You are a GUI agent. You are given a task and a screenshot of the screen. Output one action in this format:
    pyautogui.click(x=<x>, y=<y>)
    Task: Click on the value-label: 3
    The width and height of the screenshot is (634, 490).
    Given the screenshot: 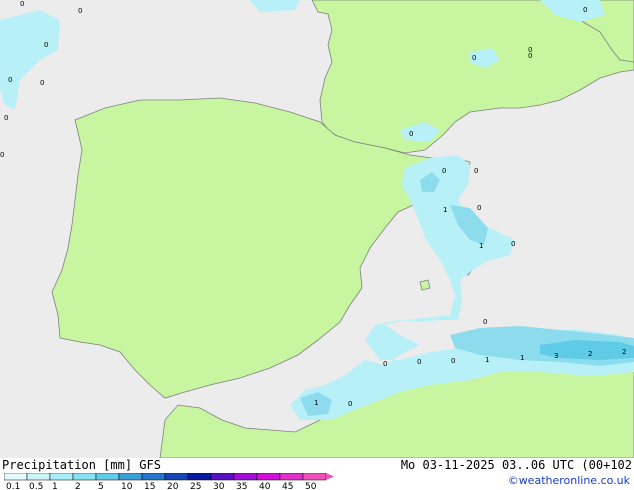 What is the action you would take?
    pyautogui.click(x=556, y=356)
    